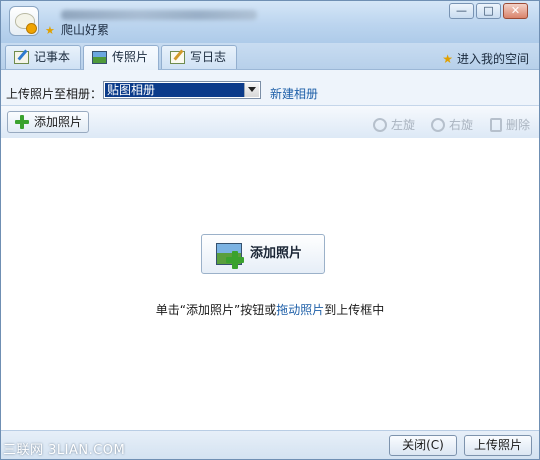 The width and height of the screenshot is (540, 460). What do you see at coordinates (270, 22) in the screenshot?
I see `title-bar: ★ 爬山好累 — □ ✕` at bounding box center [270, 22].